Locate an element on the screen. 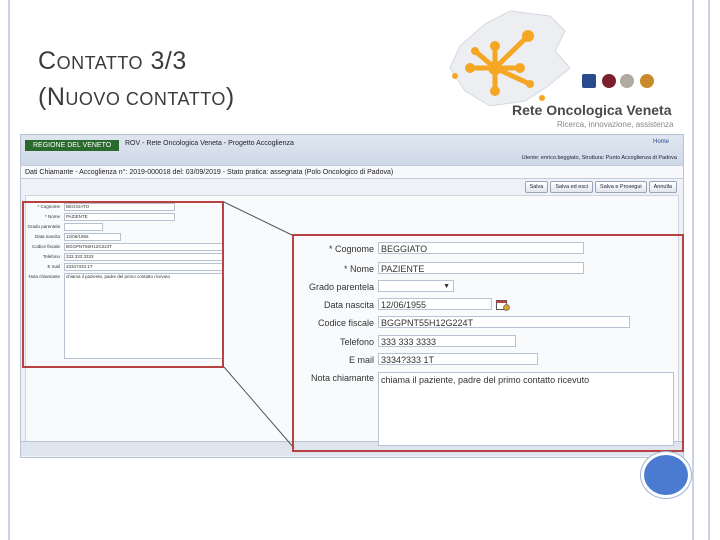 Image resolution: width=720 pixels, height=540 pixels. slide-border-left is located at coordinates (9, 270).